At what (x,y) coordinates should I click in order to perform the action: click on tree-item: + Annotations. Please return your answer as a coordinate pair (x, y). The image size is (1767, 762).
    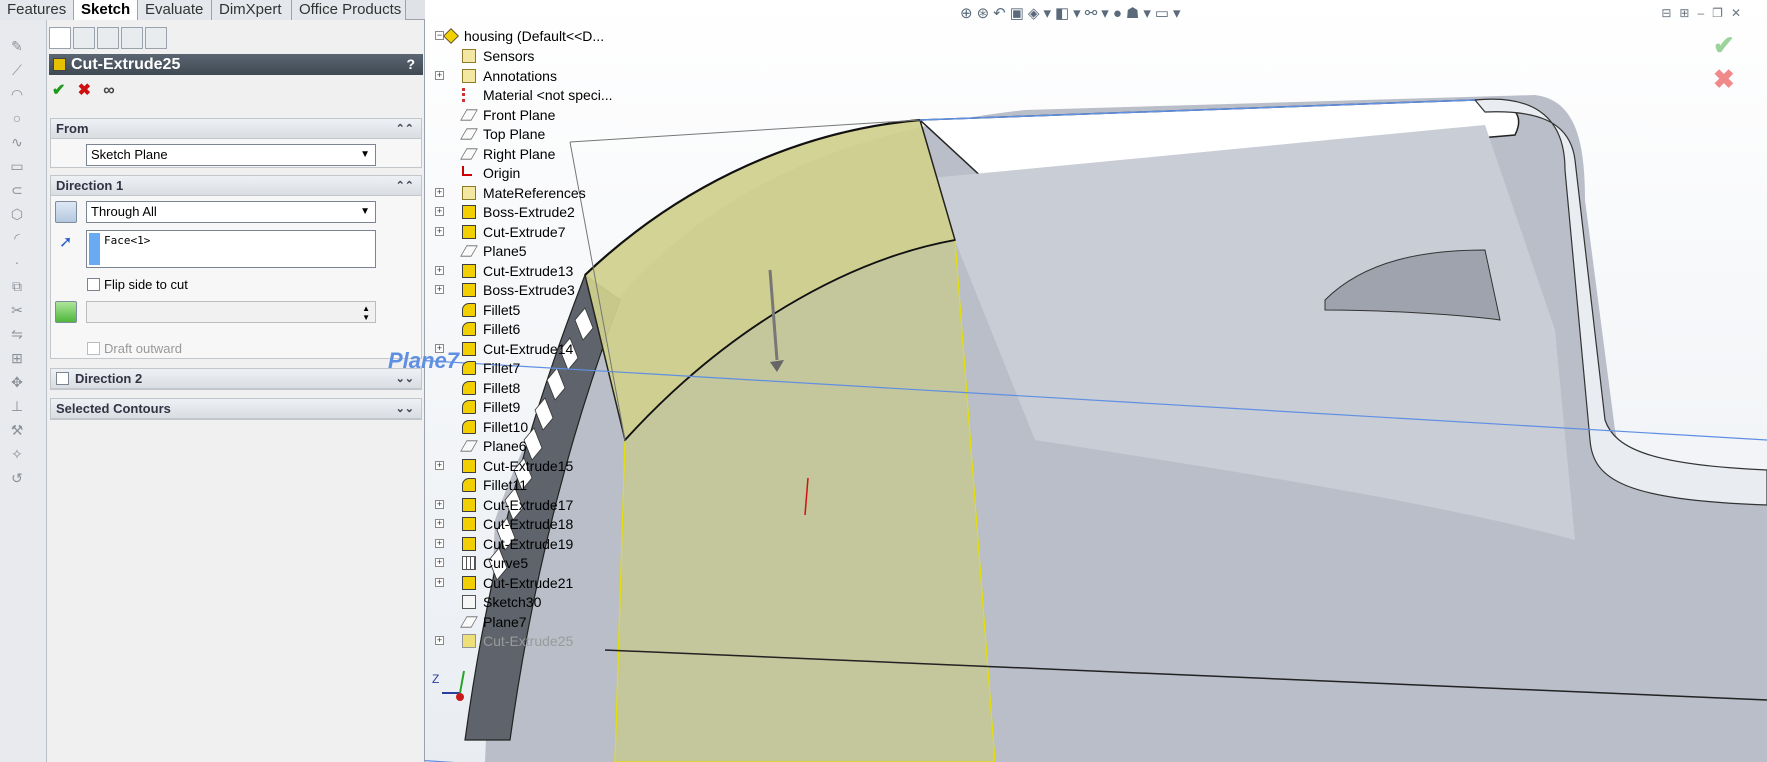
    Looking at the image, I should click on (535, 76).